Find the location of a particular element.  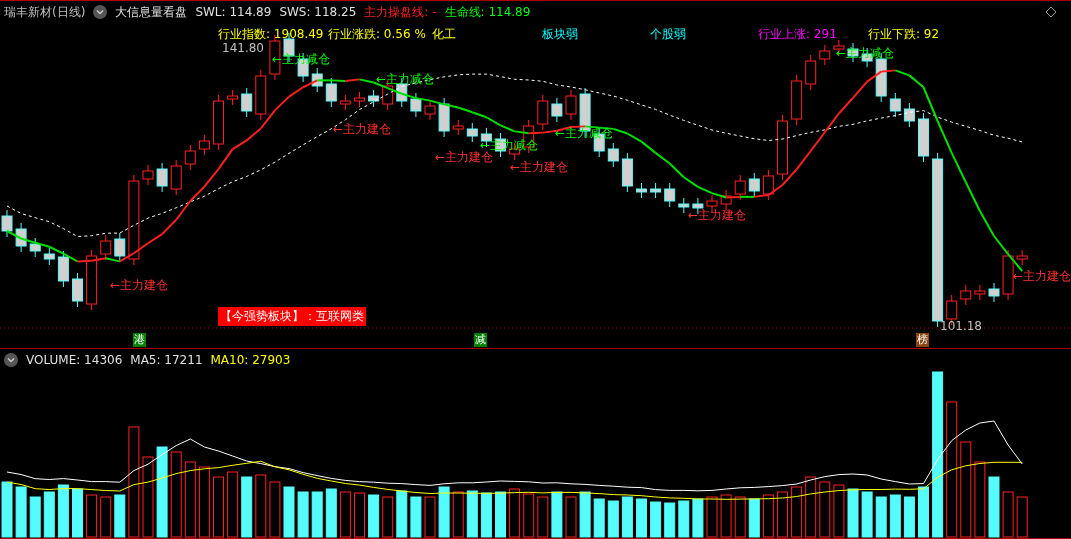

industry-name: 化工 is located at coordinates (444, 34).